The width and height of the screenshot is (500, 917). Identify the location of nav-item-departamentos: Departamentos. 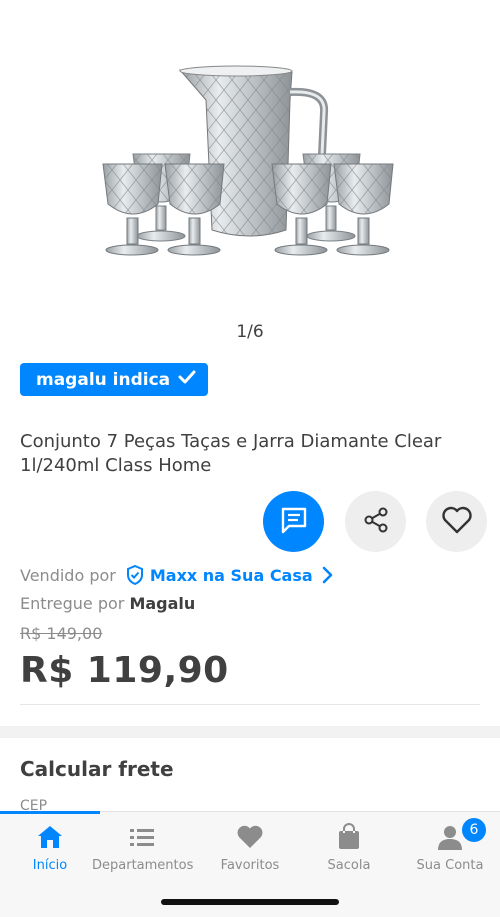
(143, 847).